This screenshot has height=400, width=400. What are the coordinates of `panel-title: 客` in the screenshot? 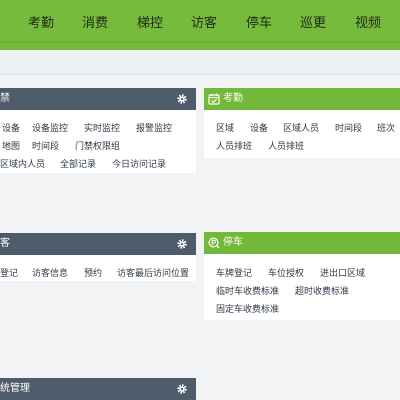 It's located at (5, 243).